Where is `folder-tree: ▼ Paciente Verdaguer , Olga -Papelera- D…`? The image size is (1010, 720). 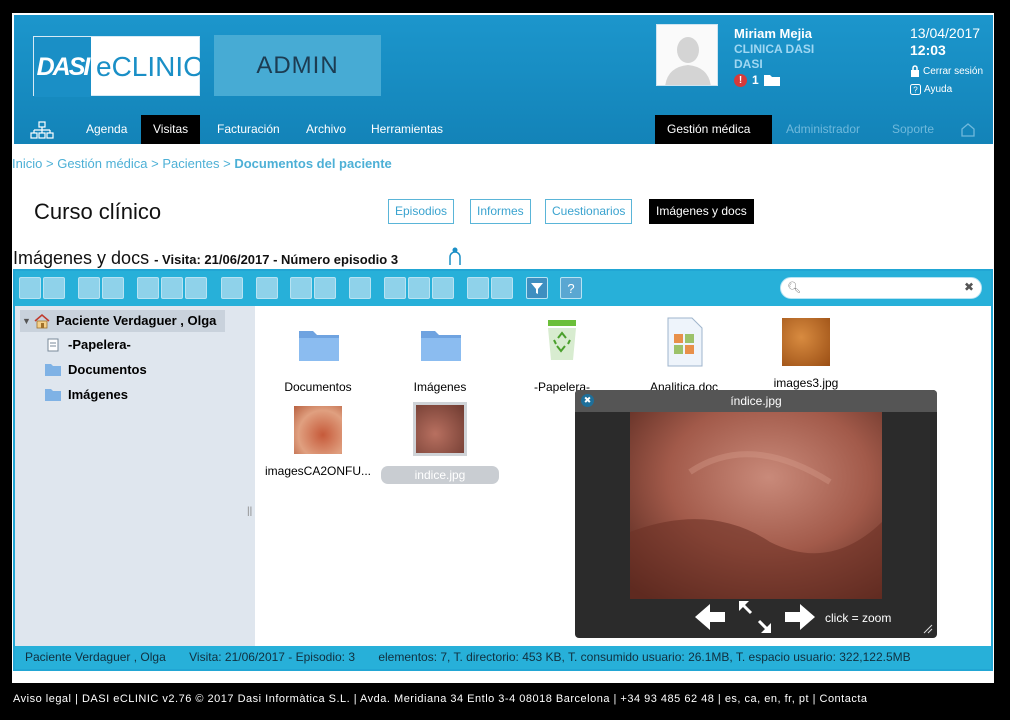
folder-tree: ▼ Paciente Verdaguer , Olga -Papelera- D… is located at coordinates (135, 476).